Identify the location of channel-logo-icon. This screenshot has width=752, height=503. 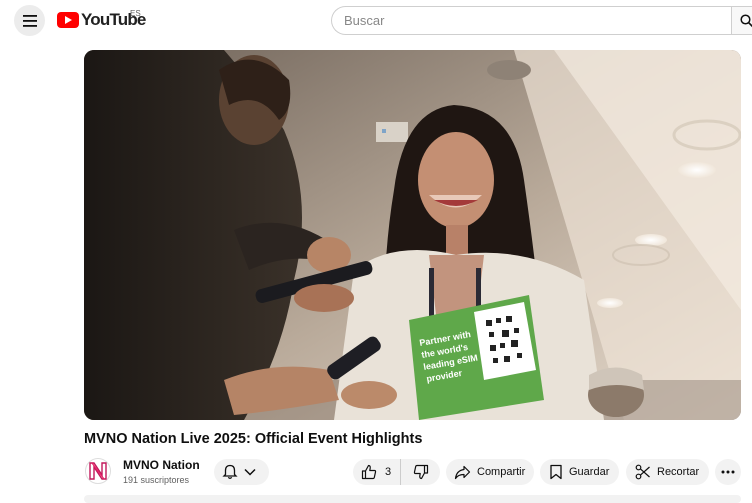
(98, 471).